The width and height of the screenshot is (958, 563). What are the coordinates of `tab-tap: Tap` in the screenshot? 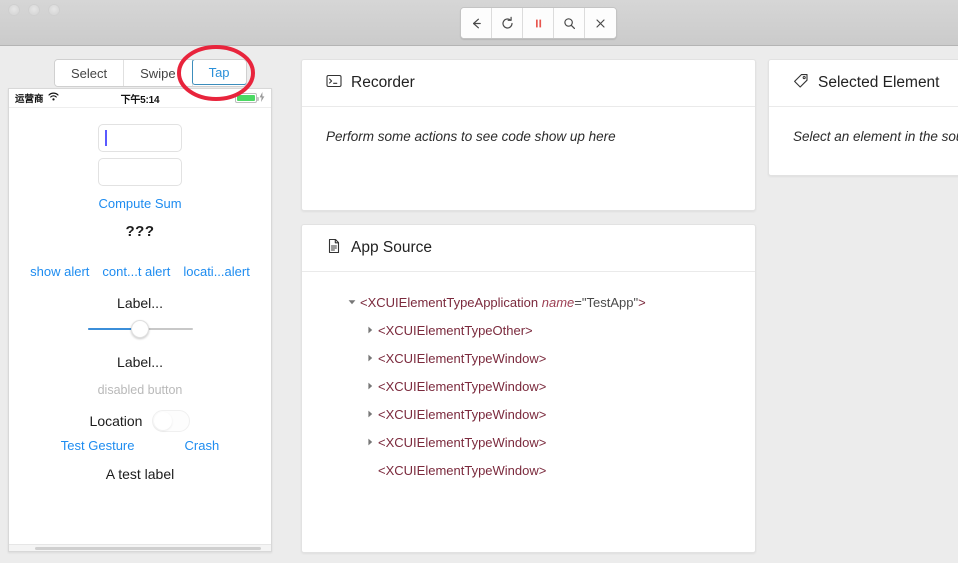 It's located at (218, 72).